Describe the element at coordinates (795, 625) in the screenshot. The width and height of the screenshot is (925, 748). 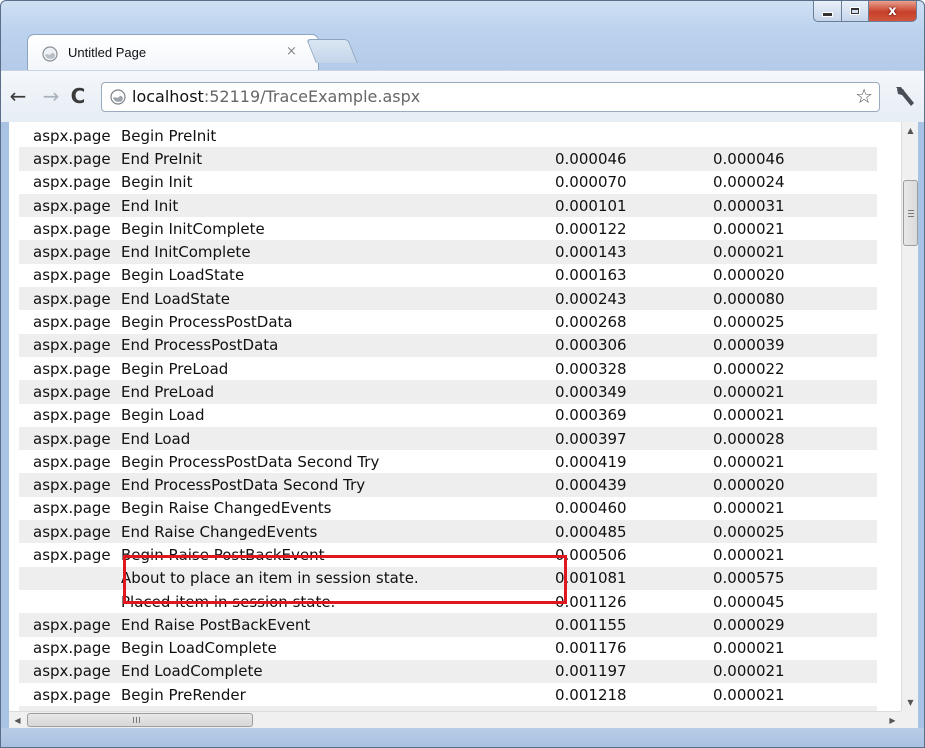
I see `trace-from-last: 0.000029` at that location.